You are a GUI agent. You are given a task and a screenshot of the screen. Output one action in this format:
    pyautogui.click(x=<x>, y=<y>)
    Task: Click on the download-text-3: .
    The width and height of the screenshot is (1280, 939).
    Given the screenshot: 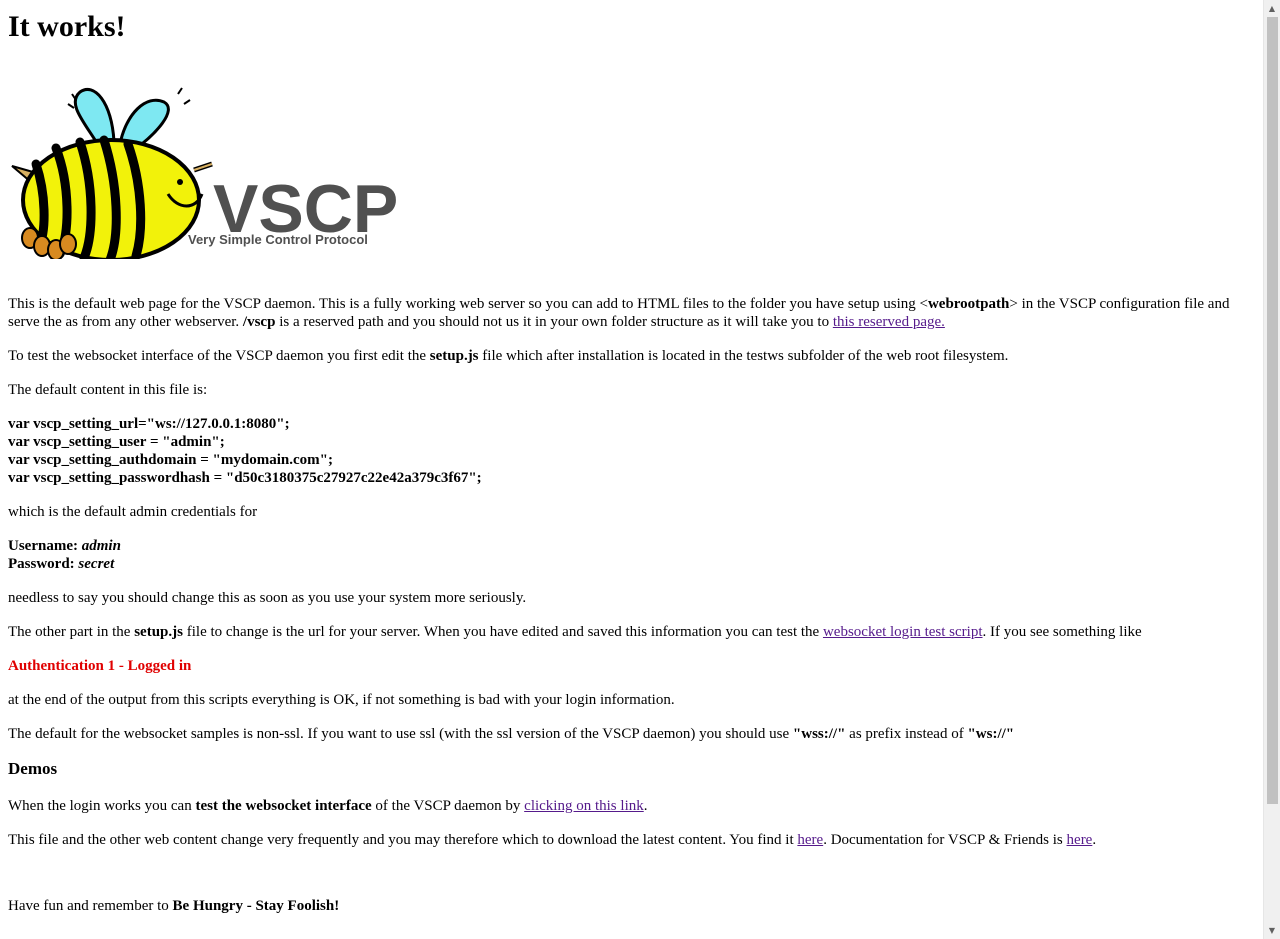 What is the action you would take?
    pyautogui.click(x=1094, y=840)
    